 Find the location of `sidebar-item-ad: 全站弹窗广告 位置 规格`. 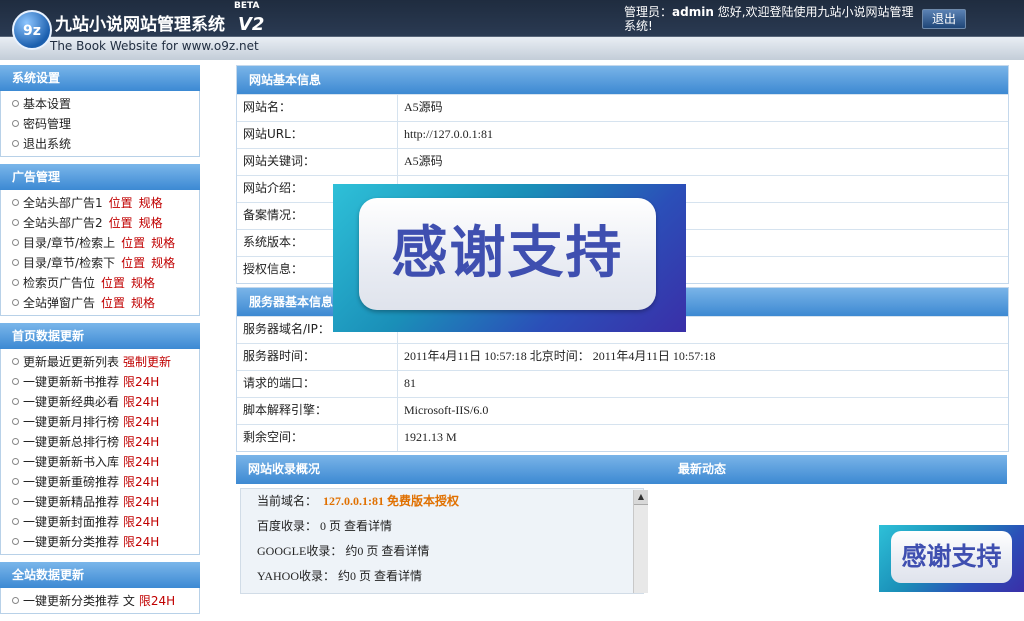

sidebar-item-ad: 全站弹窗广告 位置 规格 is located at coordinates (100, 303).